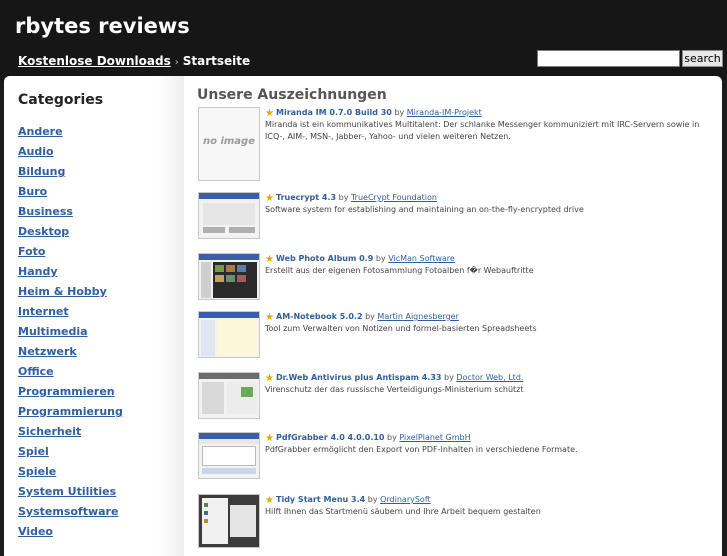 The height and width of the screenshot is (556, 727). I want to click on category-item: Sicherheit, so click(70, 432).